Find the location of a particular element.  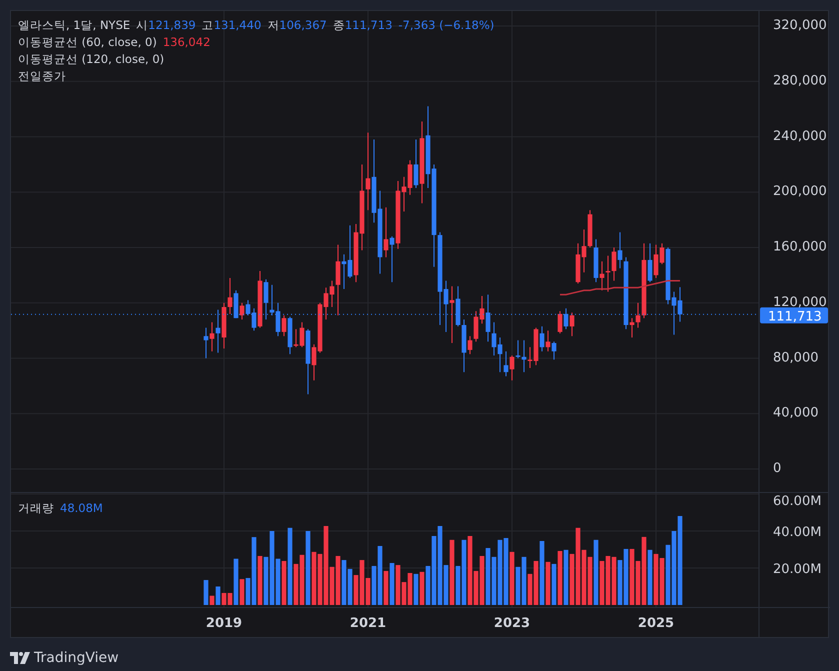

ohlc-label: 고 is located at coordinates (208, 25).